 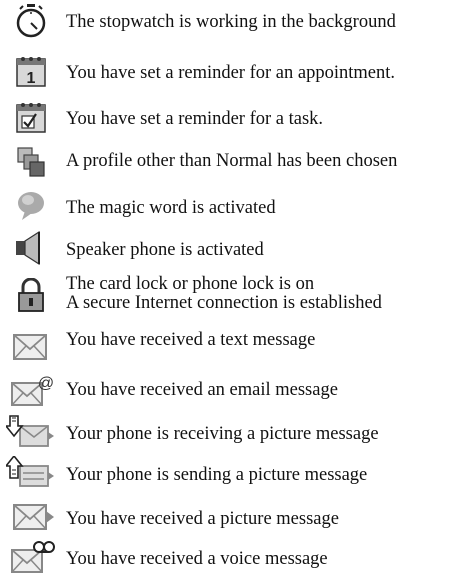 I want to click on list-item: The magic word is activated, so click(x=226, y=206).